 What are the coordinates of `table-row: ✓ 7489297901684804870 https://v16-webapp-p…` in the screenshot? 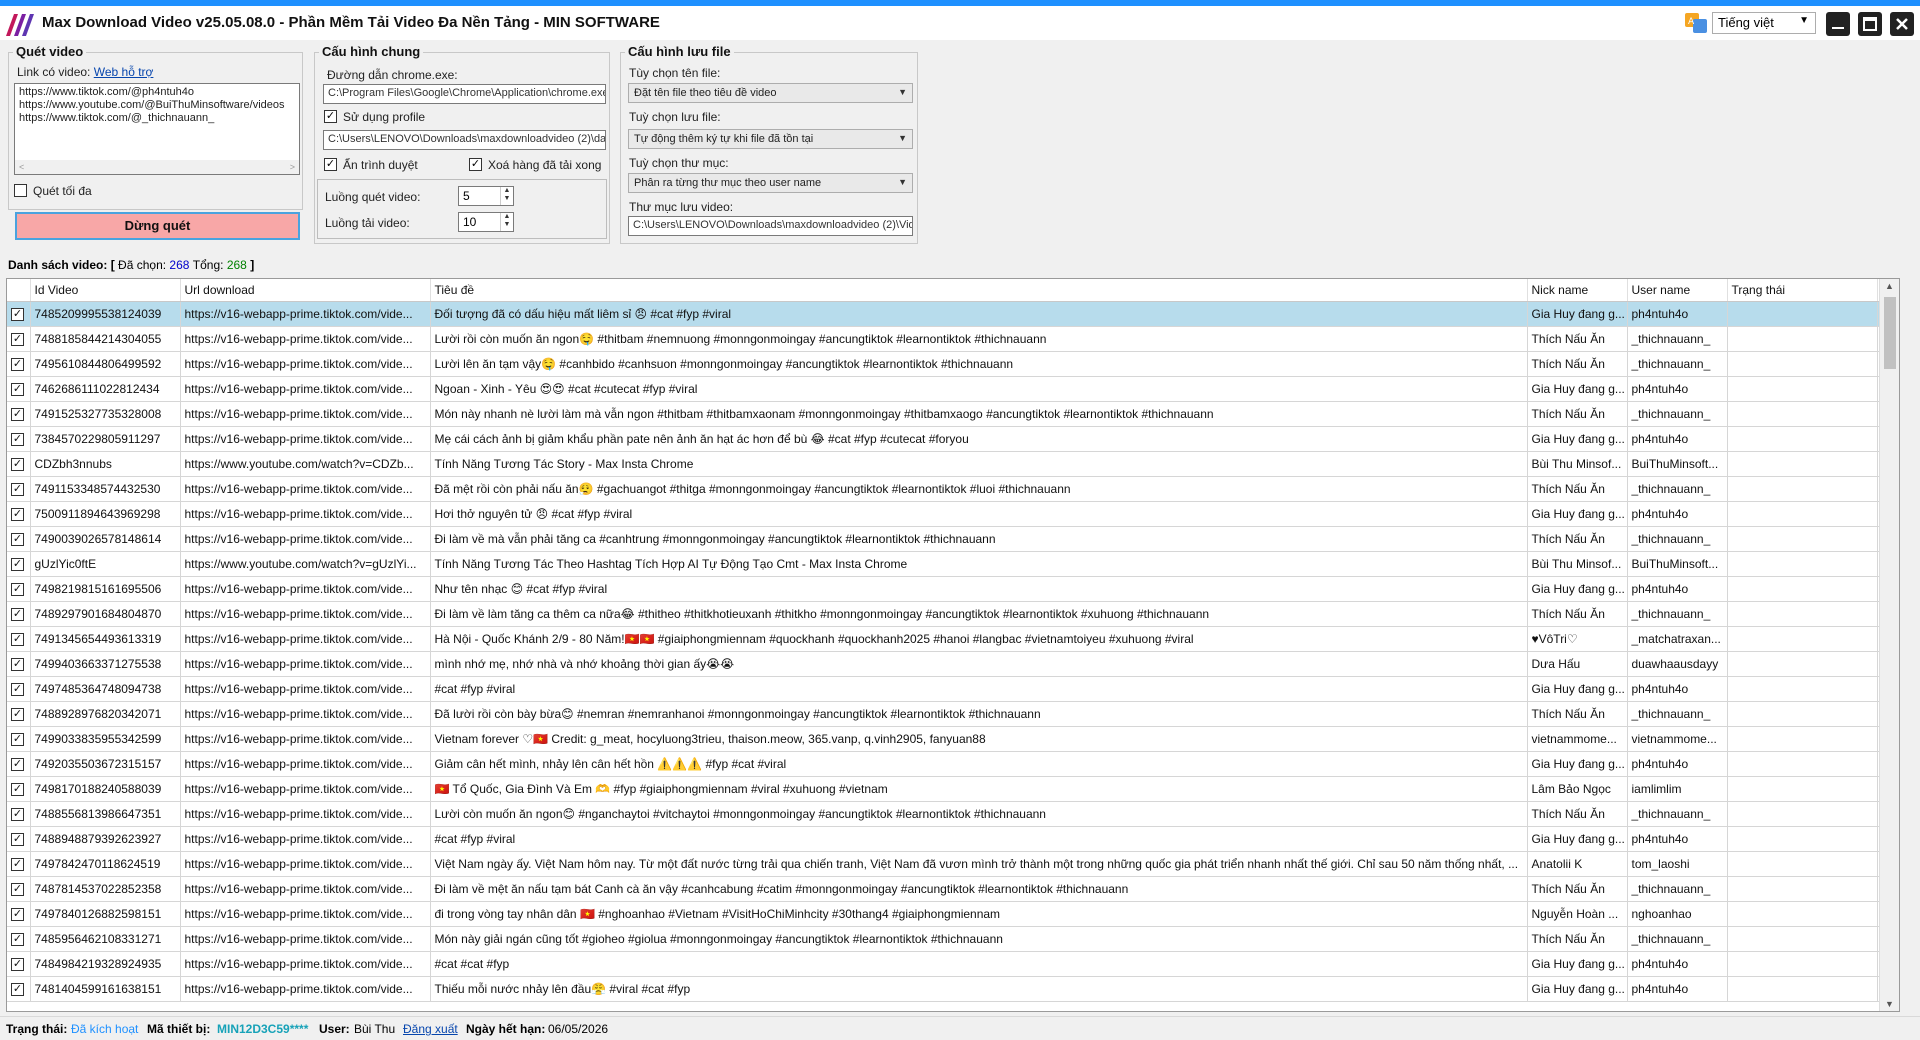 It's located at (953, 614).